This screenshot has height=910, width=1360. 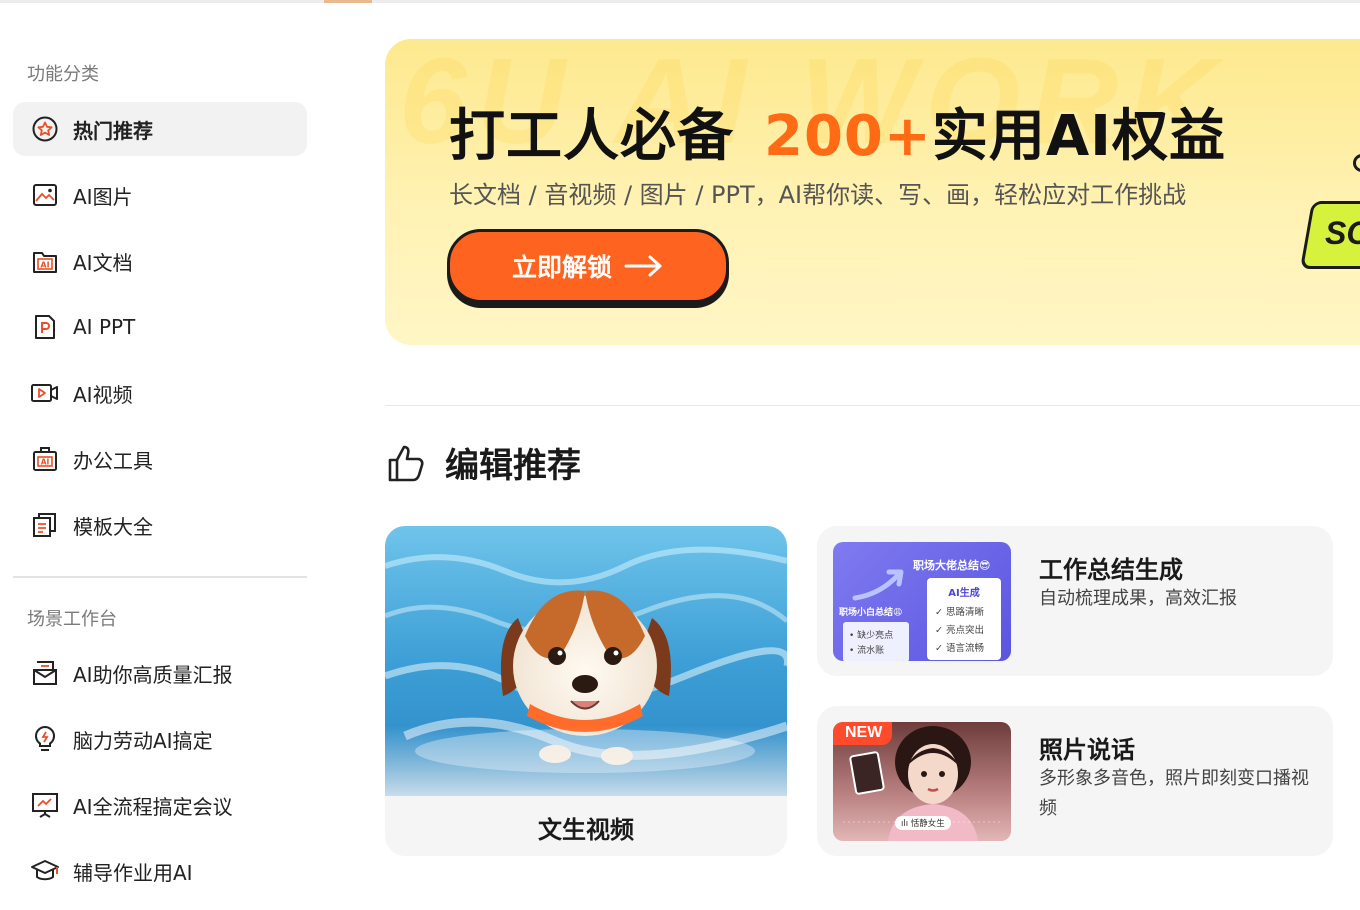 What do you see at coordinates (63, 74) in the screenshot?
I see `sidebar-section-title-features: 功能分类` at bounding box center [63, 74].